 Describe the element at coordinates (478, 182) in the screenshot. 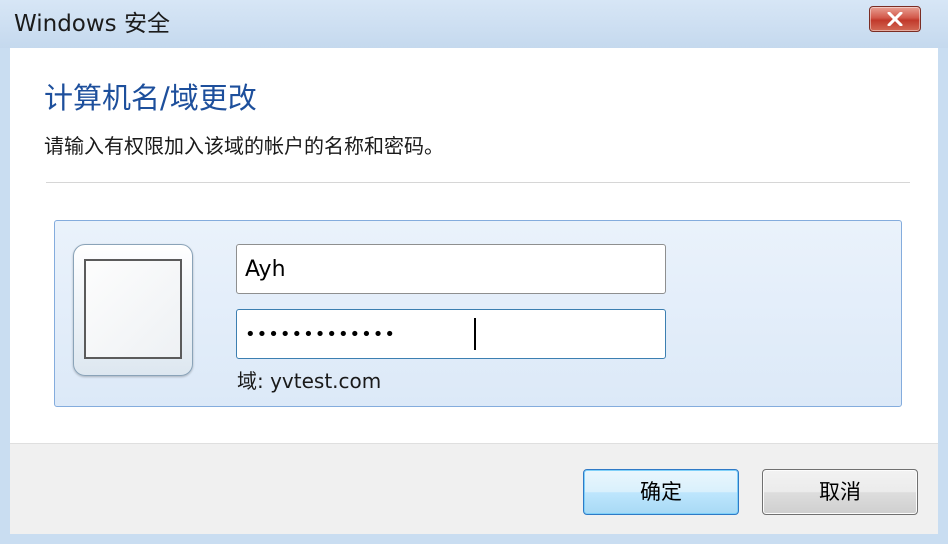

I see `divider` at that location.